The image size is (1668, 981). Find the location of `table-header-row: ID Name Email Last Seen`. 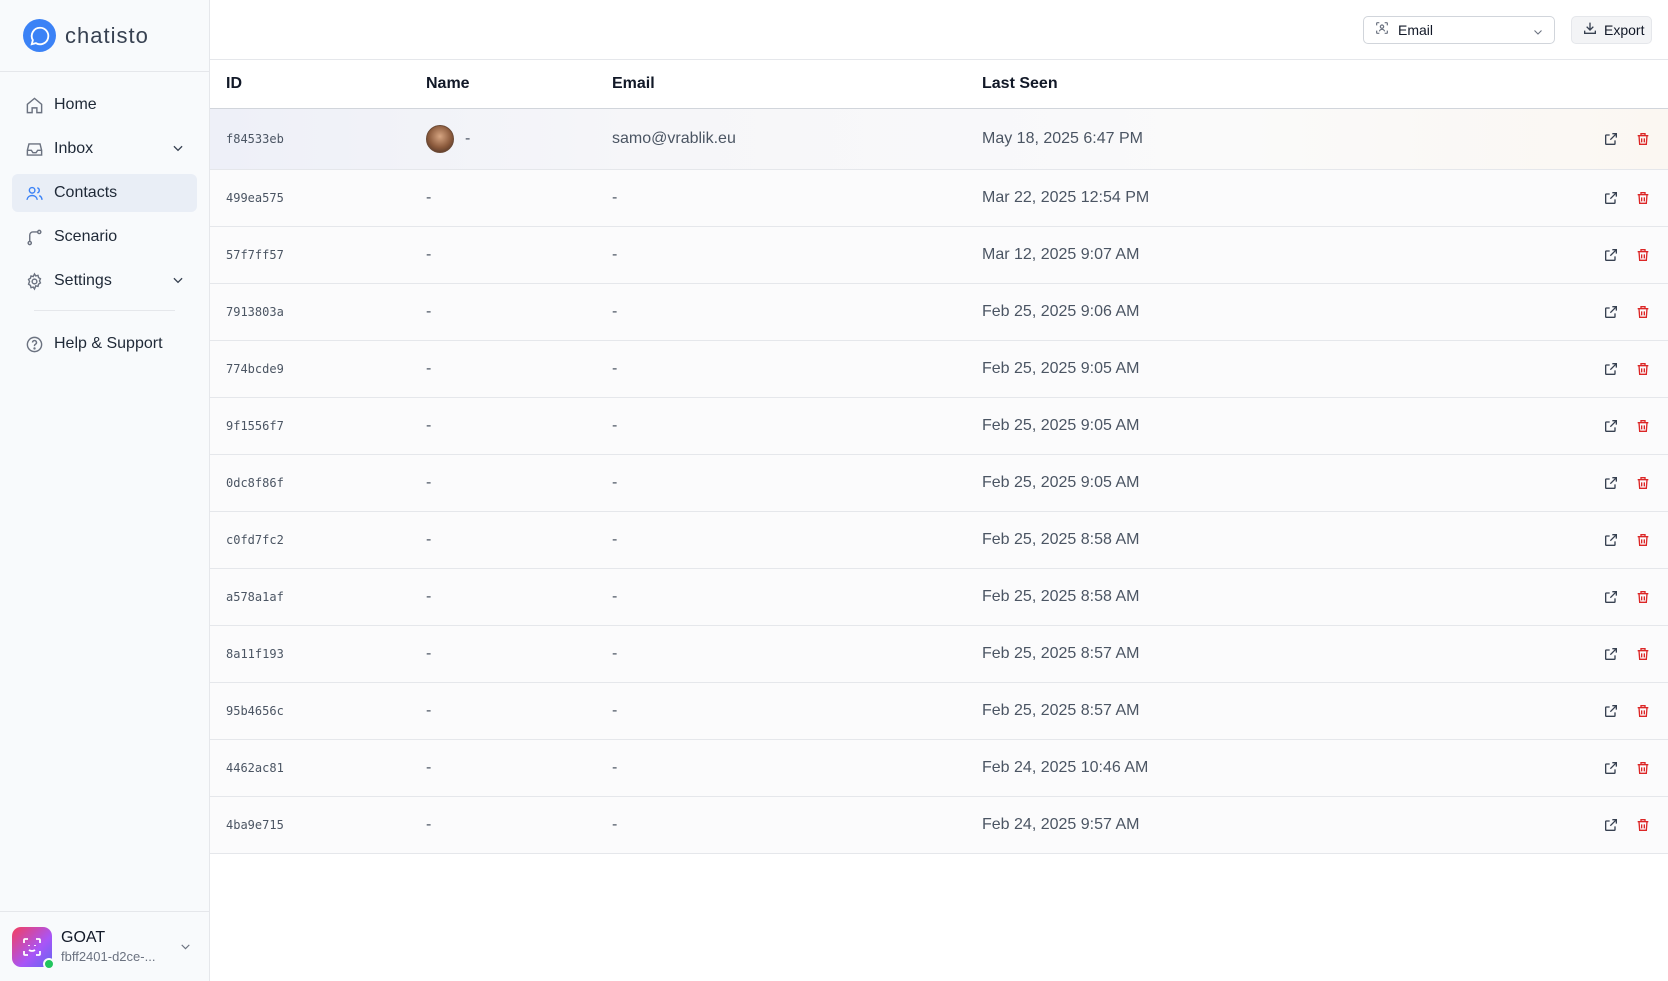

table-header-row: ID Name Email Last Seen is located at coordinates (939, 84).